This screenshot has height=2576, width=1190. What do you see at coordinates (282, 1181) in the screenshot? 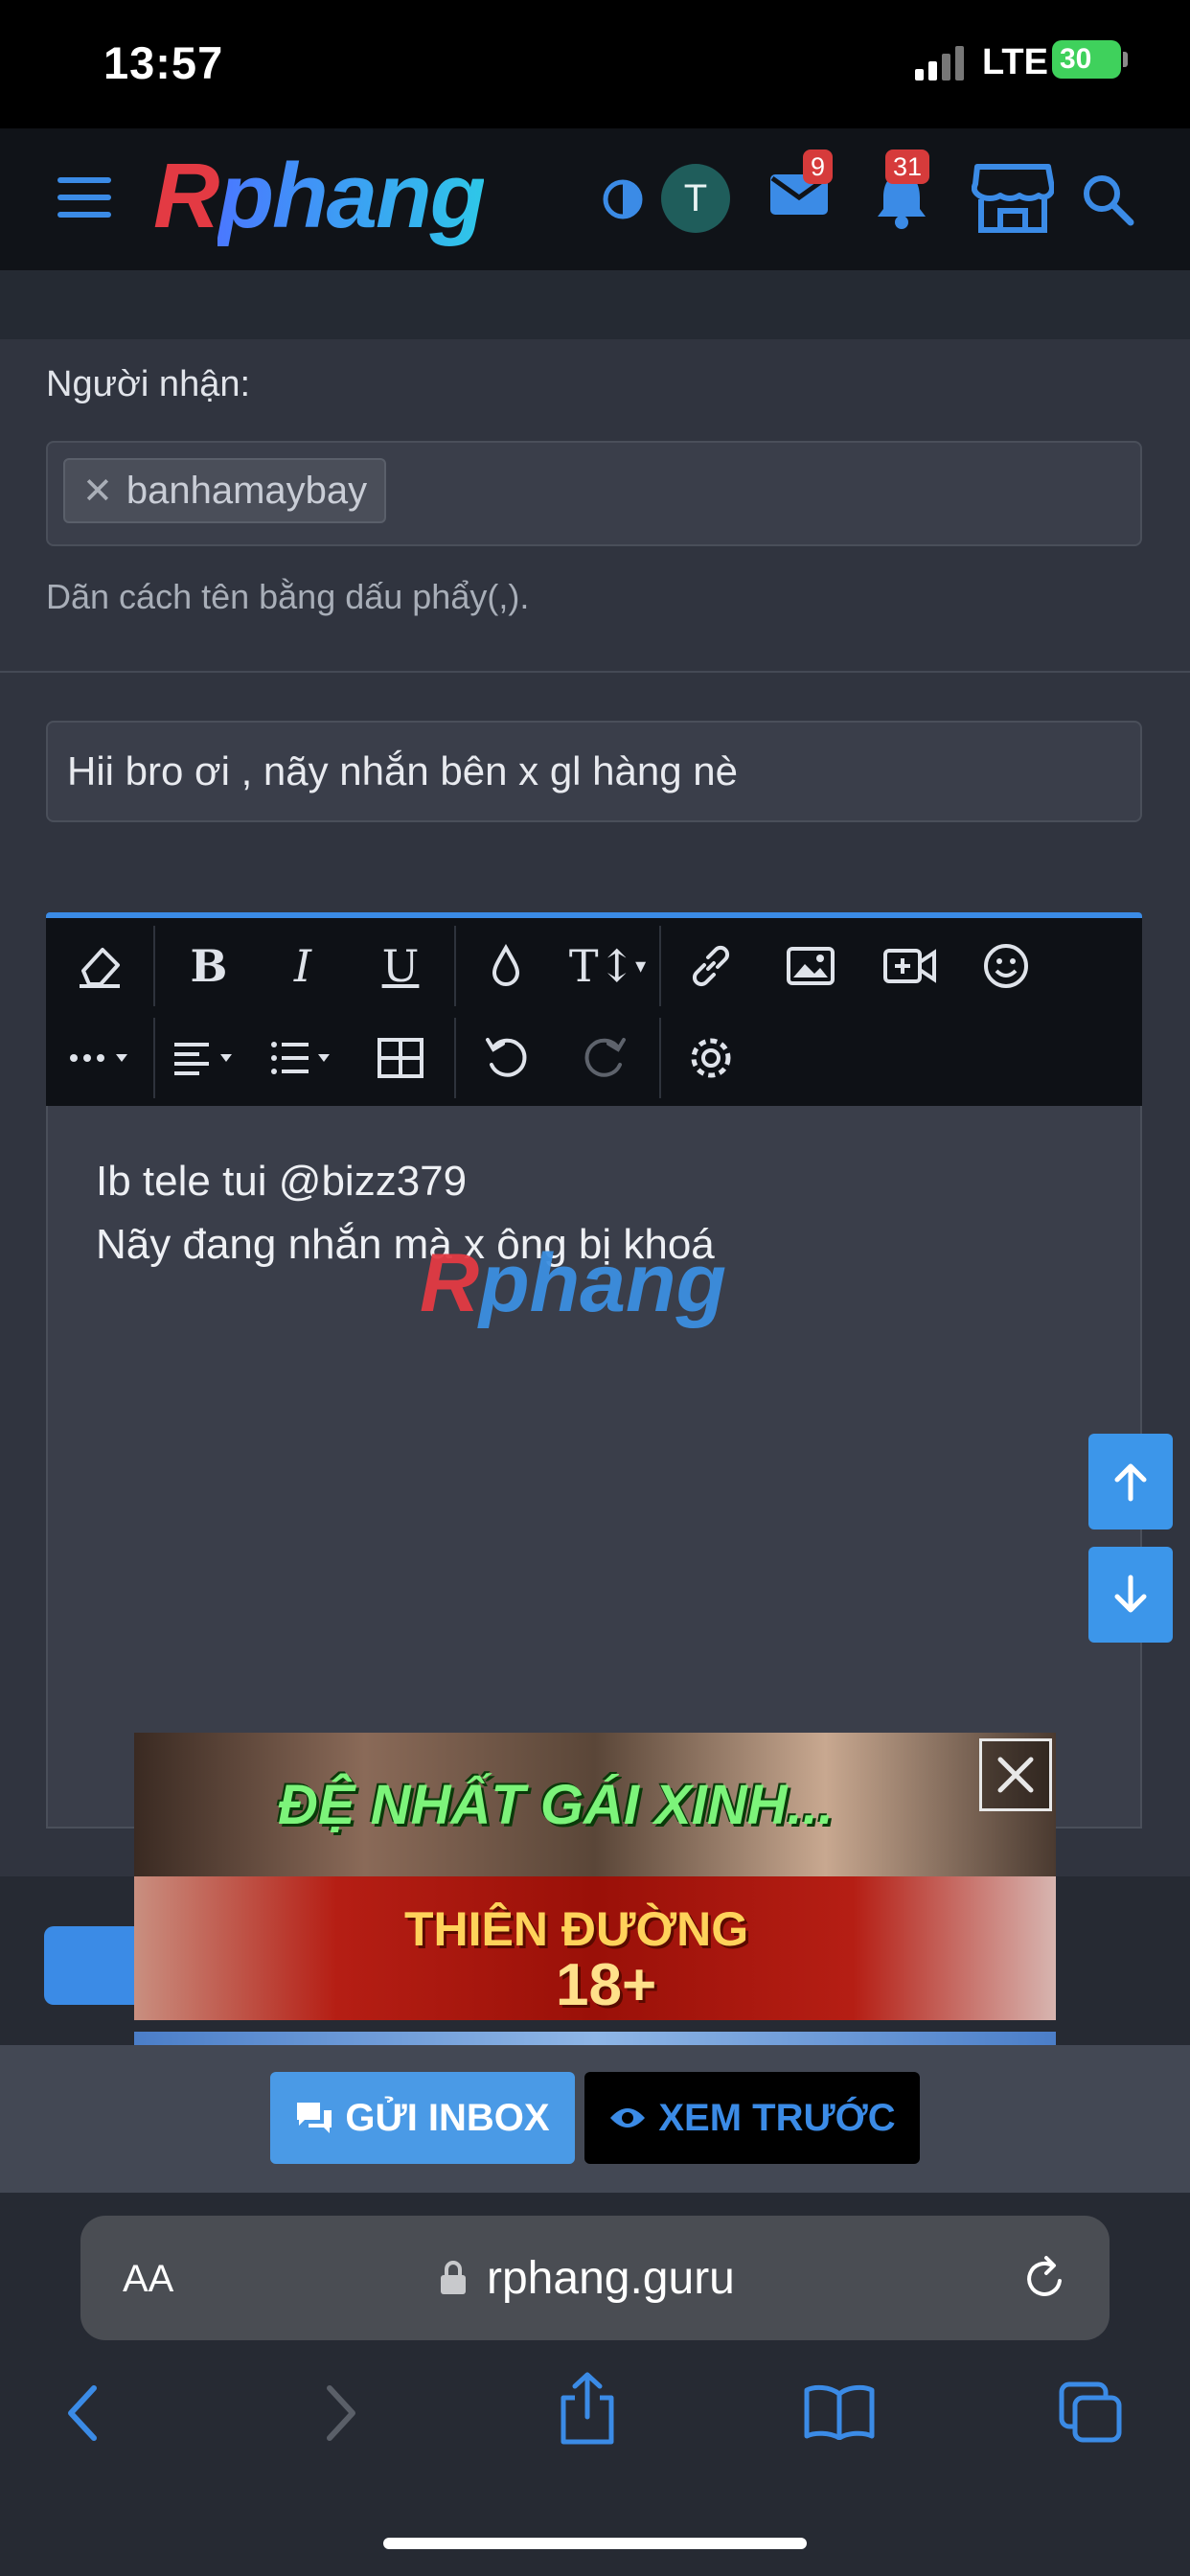
I see `message-line: Ib tele tui @bizz379` at bounding box center [282, 1181].